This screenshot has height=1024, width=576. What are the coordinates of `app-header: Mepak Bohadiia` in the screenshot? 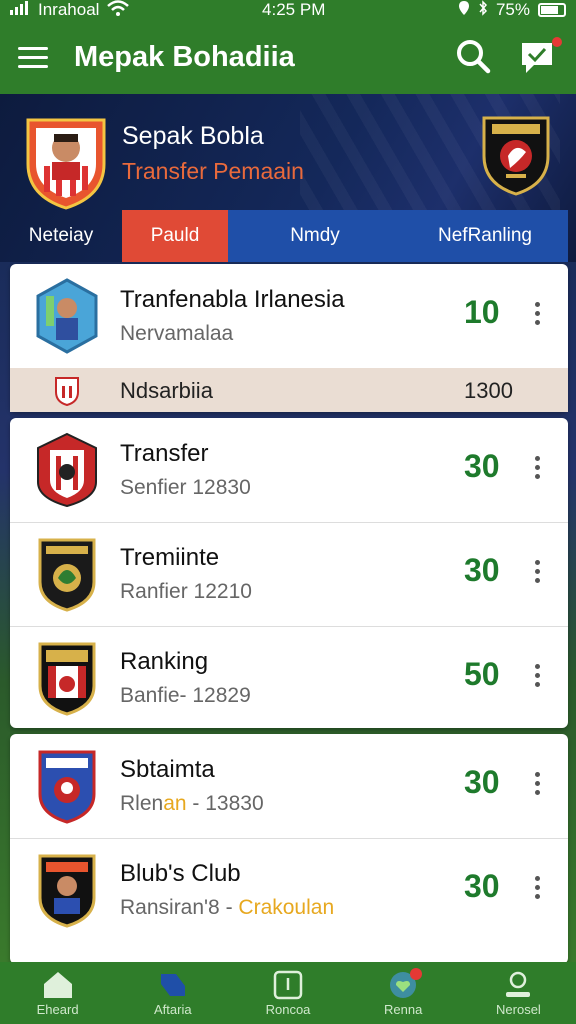 It's located at (288, 57).